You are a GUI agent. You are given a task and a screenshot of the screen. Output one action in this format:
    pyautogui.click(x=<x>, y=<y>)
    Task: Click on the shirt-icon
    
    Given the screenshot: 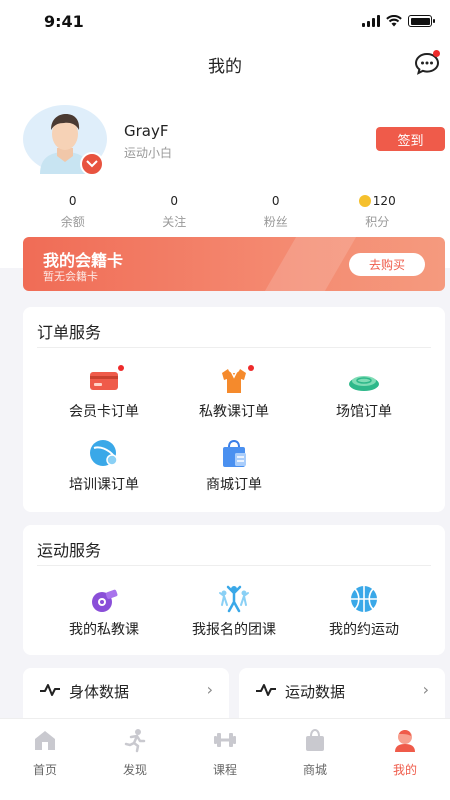 What is the action you would take?
    pyautogui.click(x=236, y=381)
    